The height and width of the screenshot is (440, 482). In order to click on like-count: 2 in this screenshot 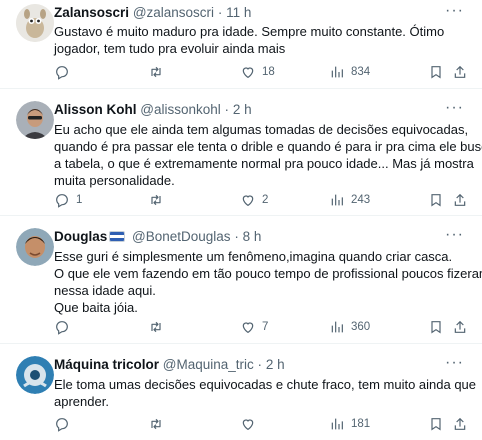, I will do `click(265, 200)`.